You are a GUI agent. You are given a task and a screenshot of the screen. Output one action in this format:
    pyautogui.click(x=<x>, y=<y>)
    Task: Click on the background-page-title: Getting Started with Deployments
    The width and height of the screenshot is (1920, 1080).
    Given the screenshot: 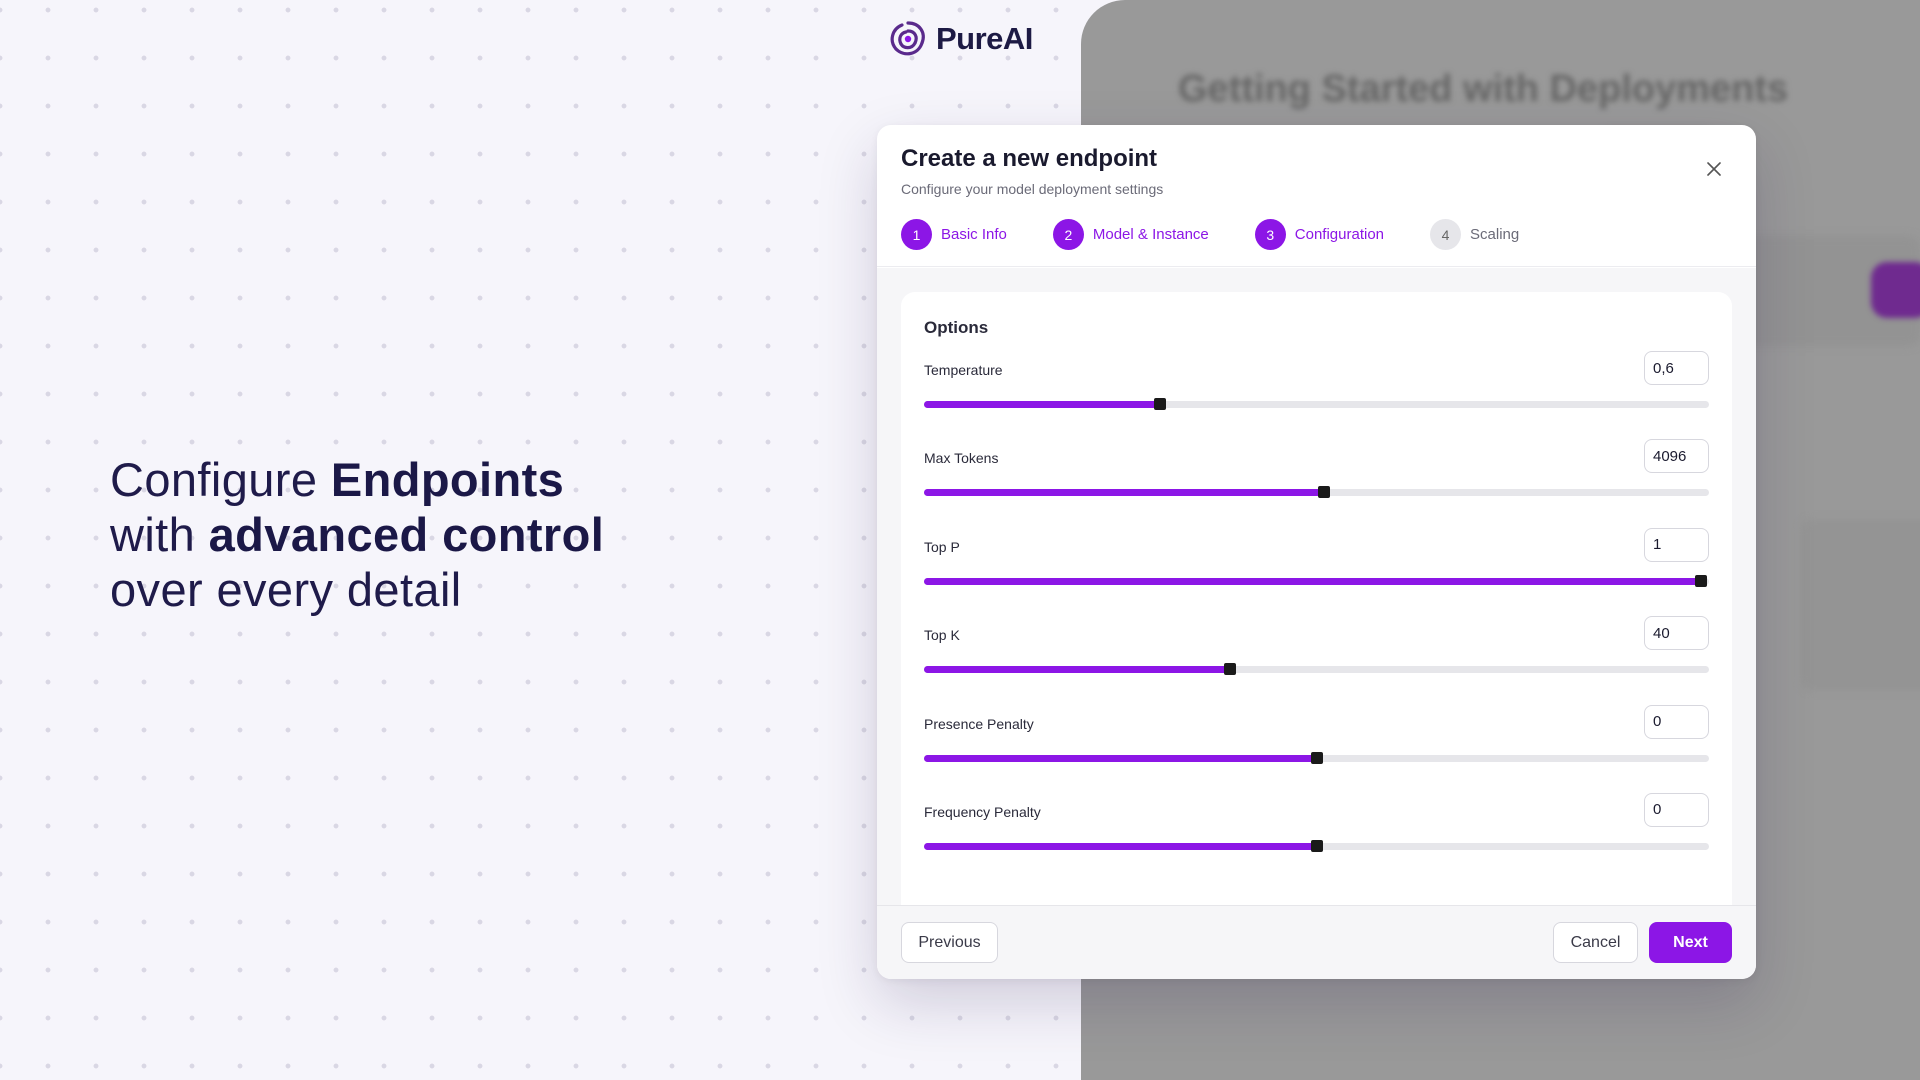 What is the action you would take?
    pyautogui.click(x=1483, y=89)
    